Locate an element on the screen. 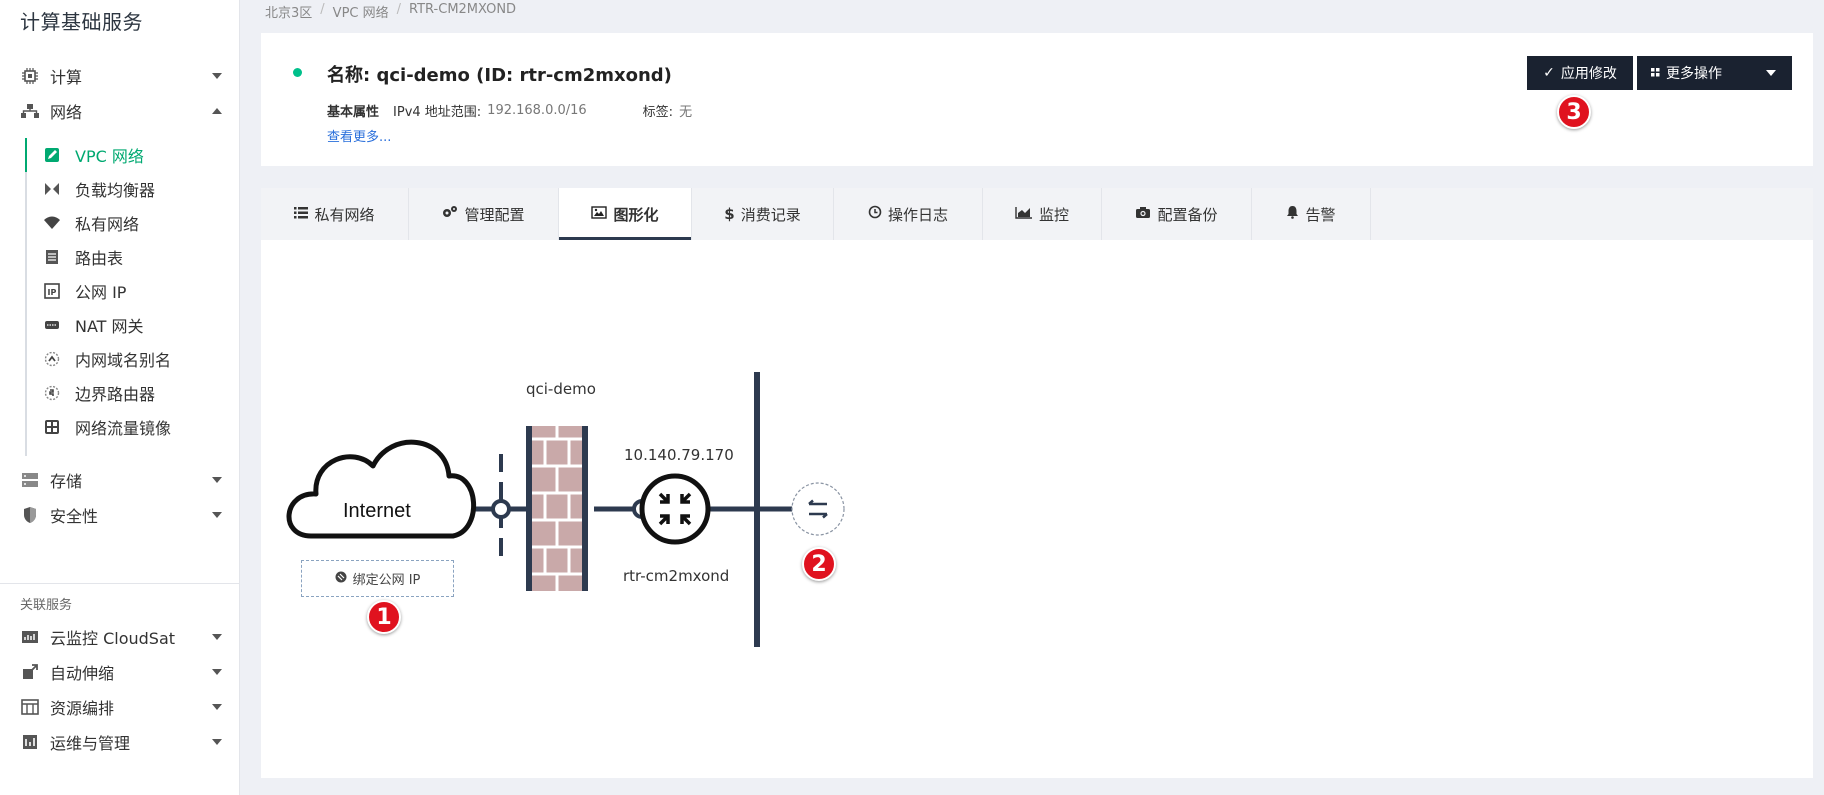  link-icon is located at coordinates (341, 579).